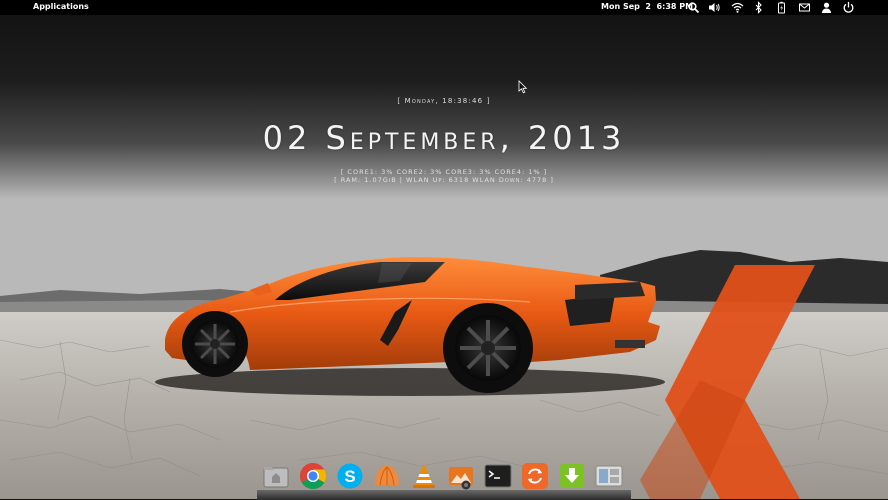 This screenshot has height=500, width=888. I want to click on shotwell-icon, so click(461, 476).